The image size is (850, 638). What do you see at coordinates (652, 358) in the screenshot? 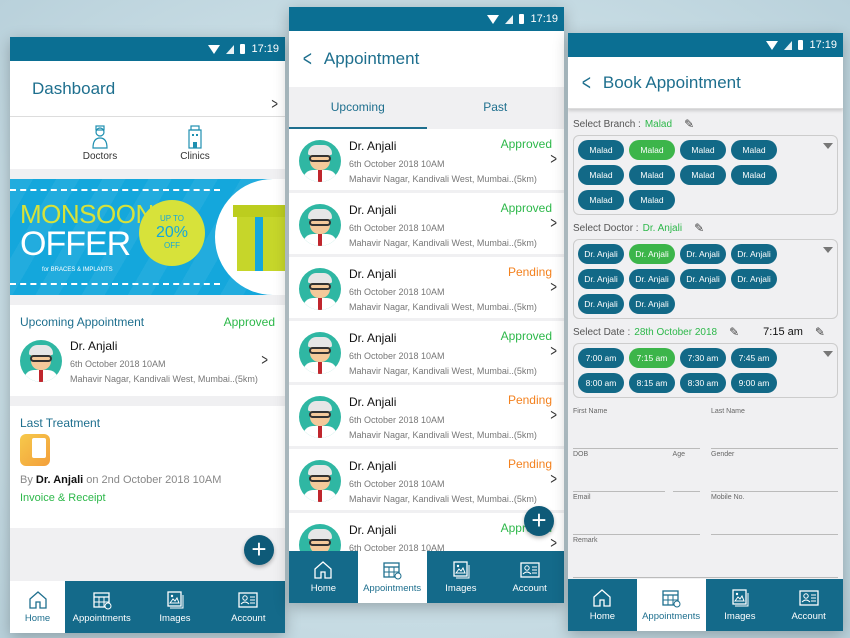
I see `time-chip: 7:15 am` at bounding box center [652, 358].